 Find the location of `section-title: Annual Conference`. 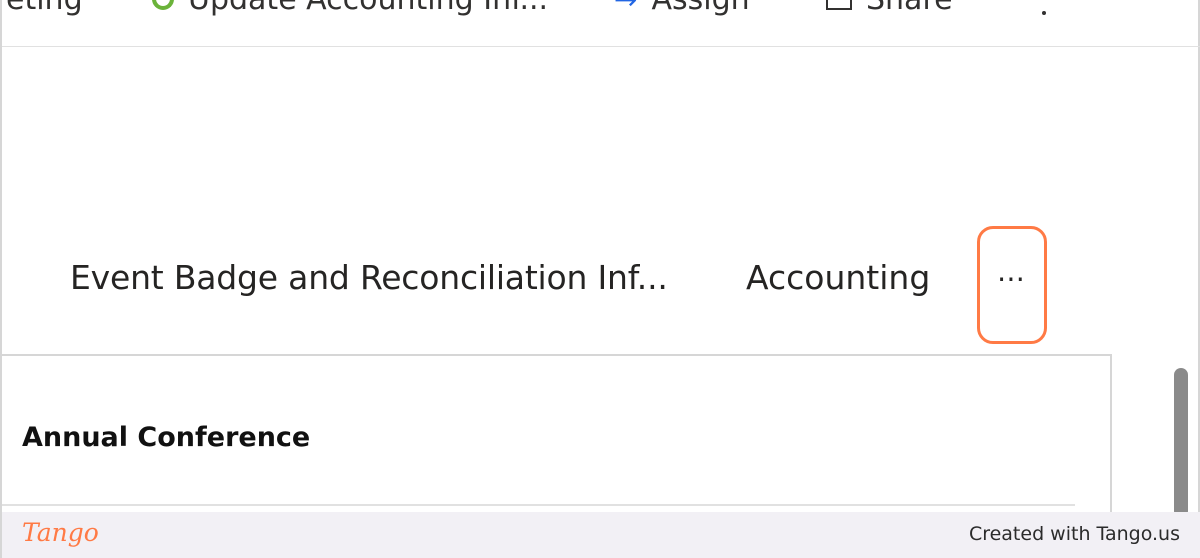

section-title: Annual Conference is located at coordinates (166, 437).